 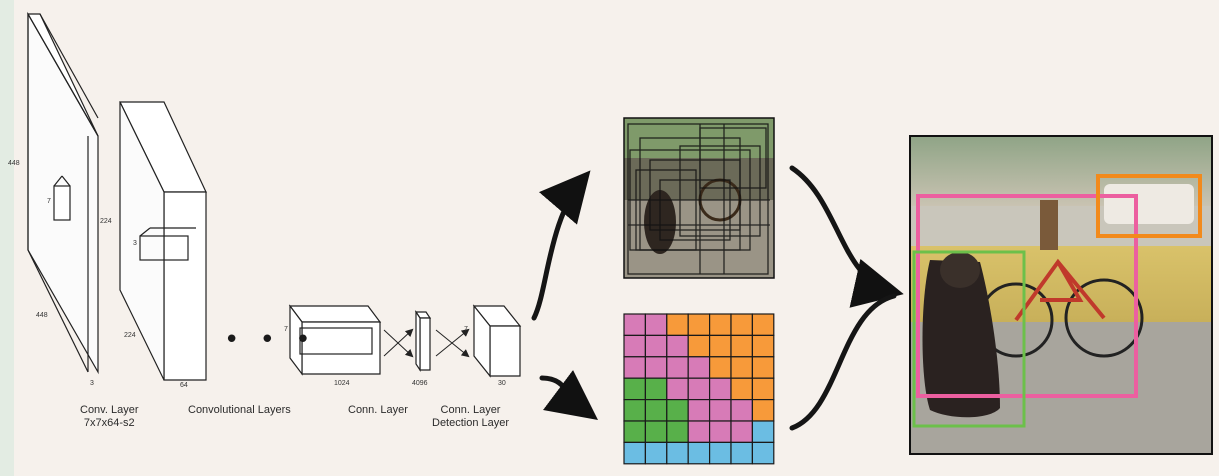 What do you see at coordinates (92, 383) in the screenshot?
I see `input-channels-label: 3` at bounding box center [92, 383].